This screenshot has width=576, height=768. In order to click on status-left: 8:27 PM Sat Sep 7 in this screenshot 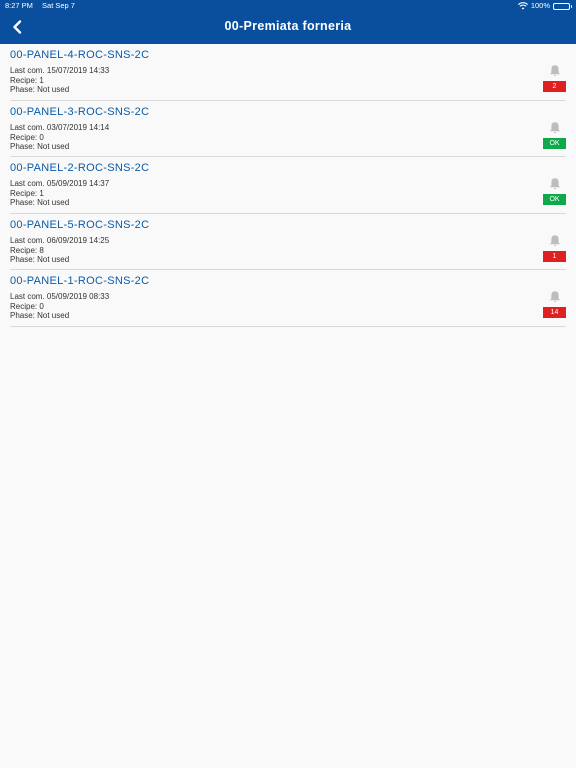, I will do `click(43, 6)`.